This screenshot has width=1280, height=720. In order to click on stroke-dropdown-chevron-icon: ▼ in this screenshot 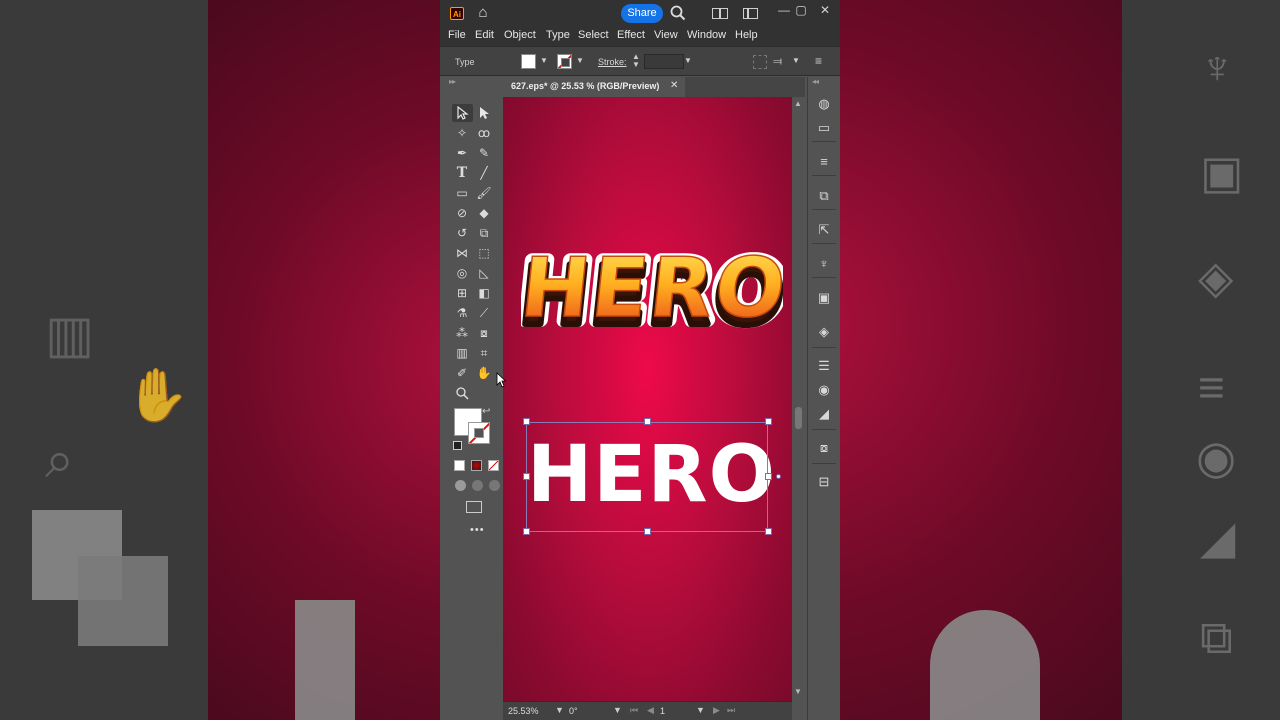, I will do `click(580, 60)`.